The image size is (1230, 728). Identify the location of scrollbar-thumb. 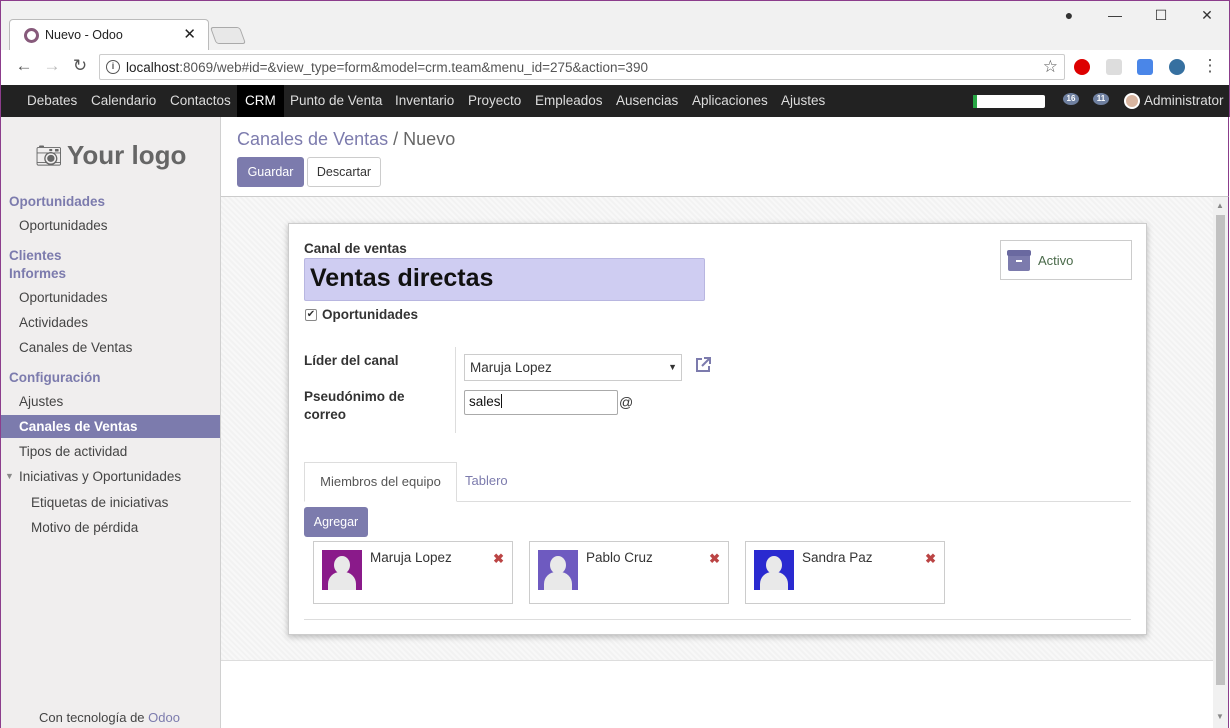
(1220, 450).